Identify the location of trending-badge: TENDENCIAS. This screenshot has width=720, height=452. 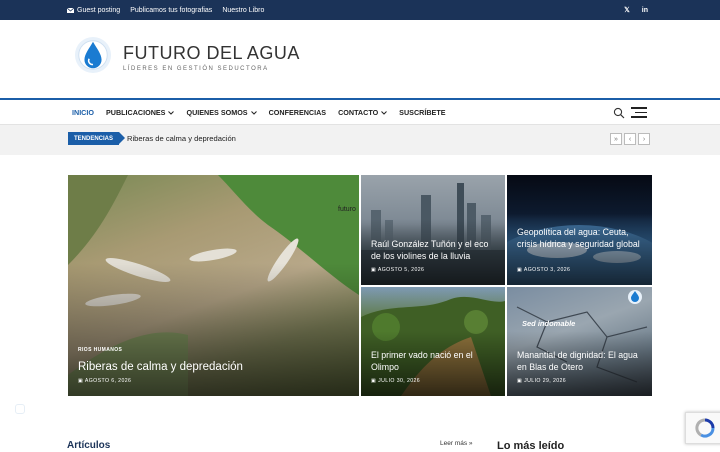
(97, 138).